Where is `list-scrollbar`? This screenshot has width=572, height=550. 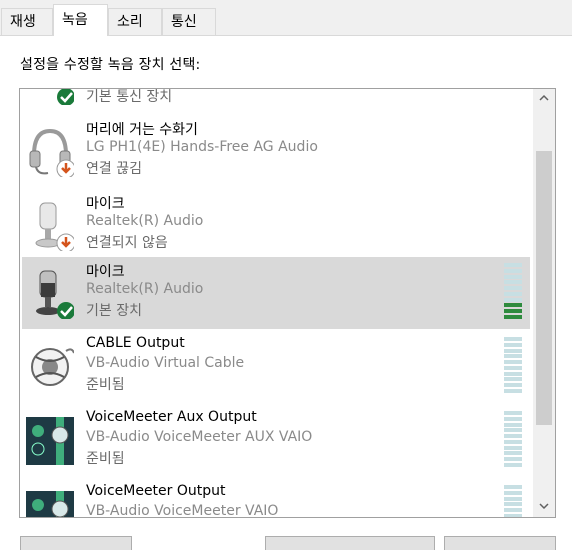 list-scrollbar is located at coordinates (544, 303).